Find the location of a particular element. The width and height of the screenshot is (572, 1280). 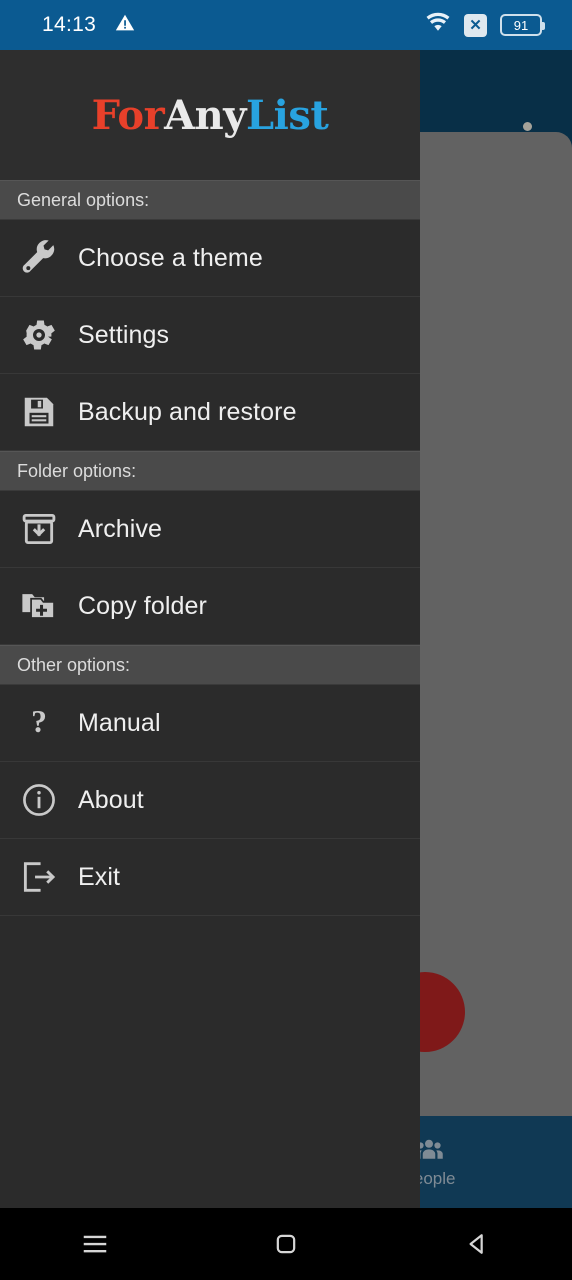

menu-item-manual: ? Manual is located at coordinates (210, 723).